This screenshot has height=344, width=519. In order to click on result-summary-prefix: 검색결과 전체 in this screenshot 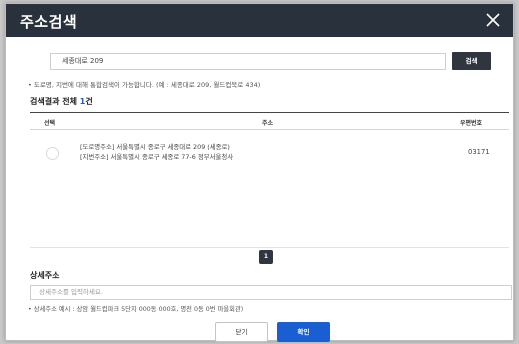, I will do `click(55, 101)`.